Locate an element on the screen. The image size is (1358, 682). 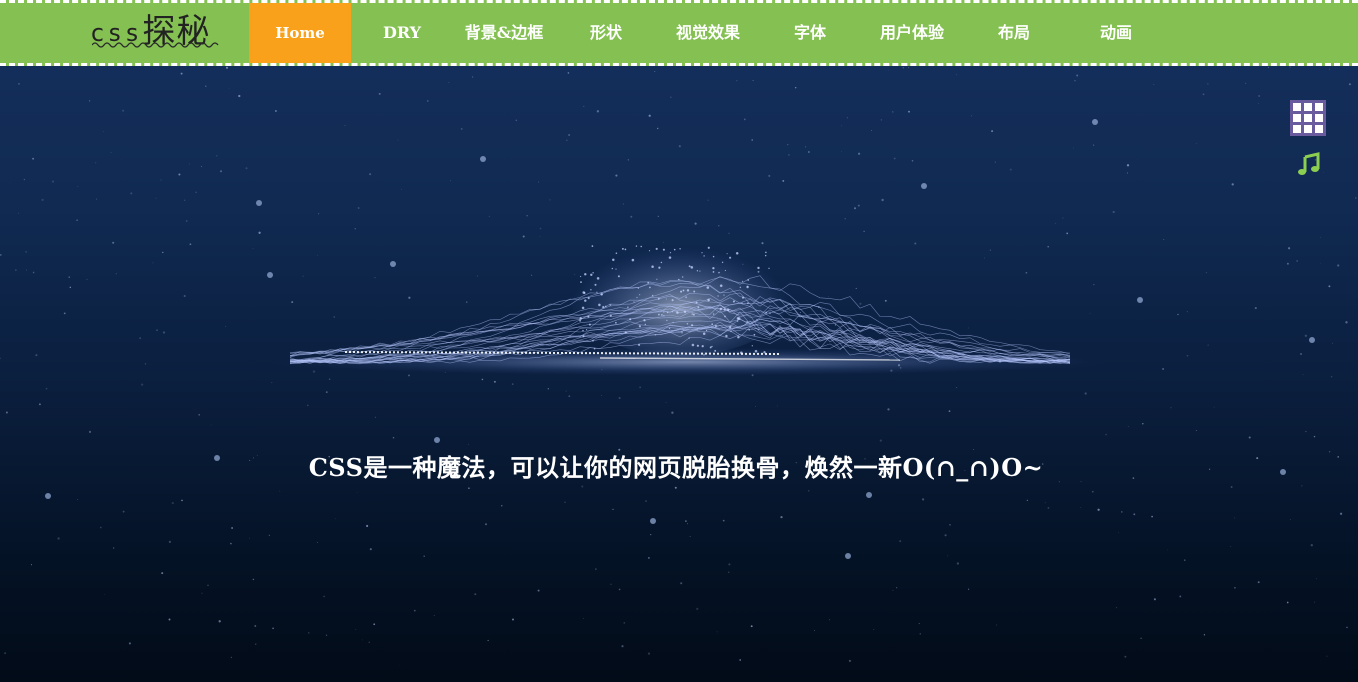
nav-item-home: Home is located at coordinates (300, 33).